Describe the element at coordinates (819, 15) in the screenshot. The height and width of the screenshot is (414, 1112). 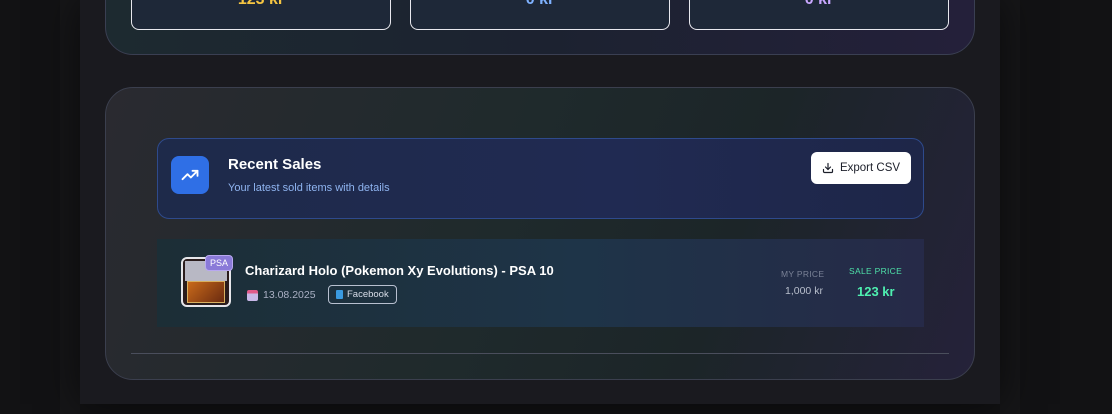
I see `stat-card-third: 0 kr` at that location.